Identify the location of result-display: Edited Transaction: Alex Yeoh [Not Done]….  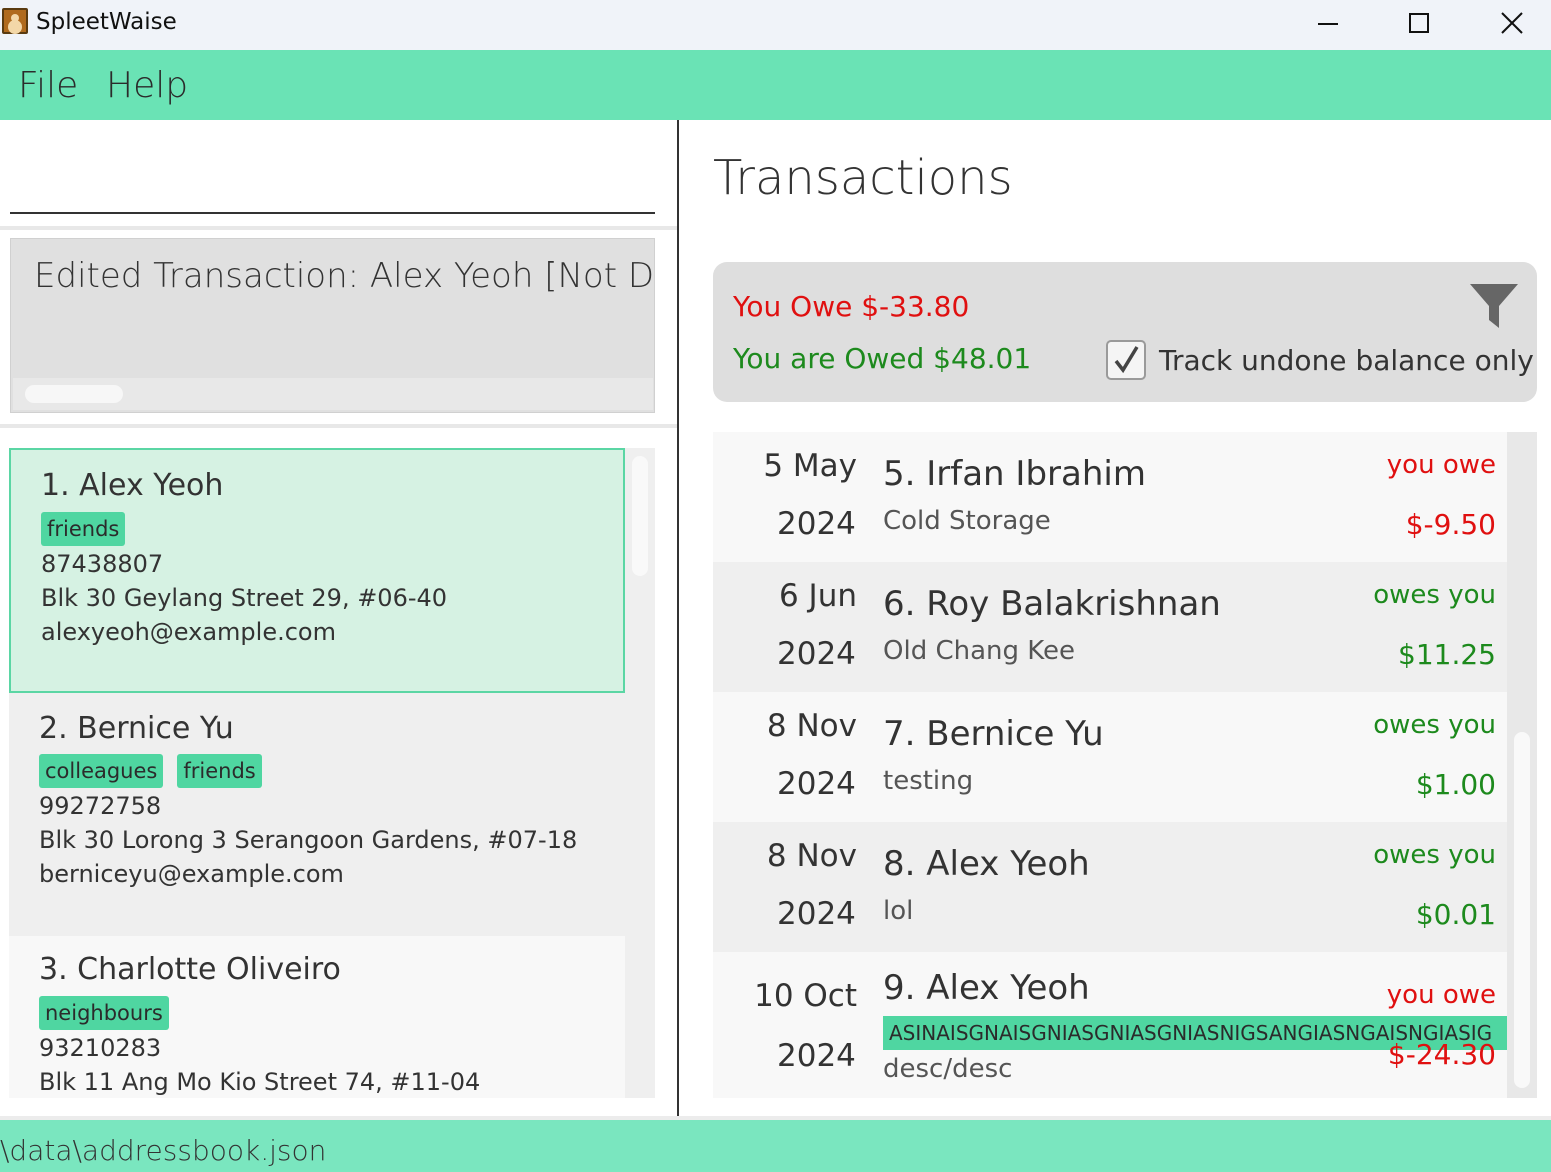
(332, 325).